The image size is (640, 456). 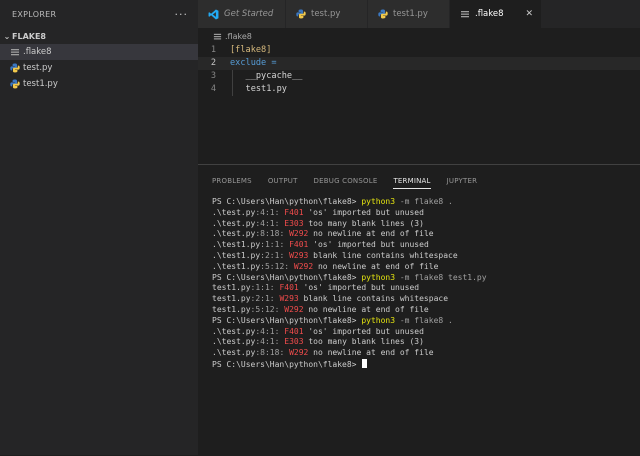 I want to click on code-line: 2 exclude =, so click(x=419, y=63).